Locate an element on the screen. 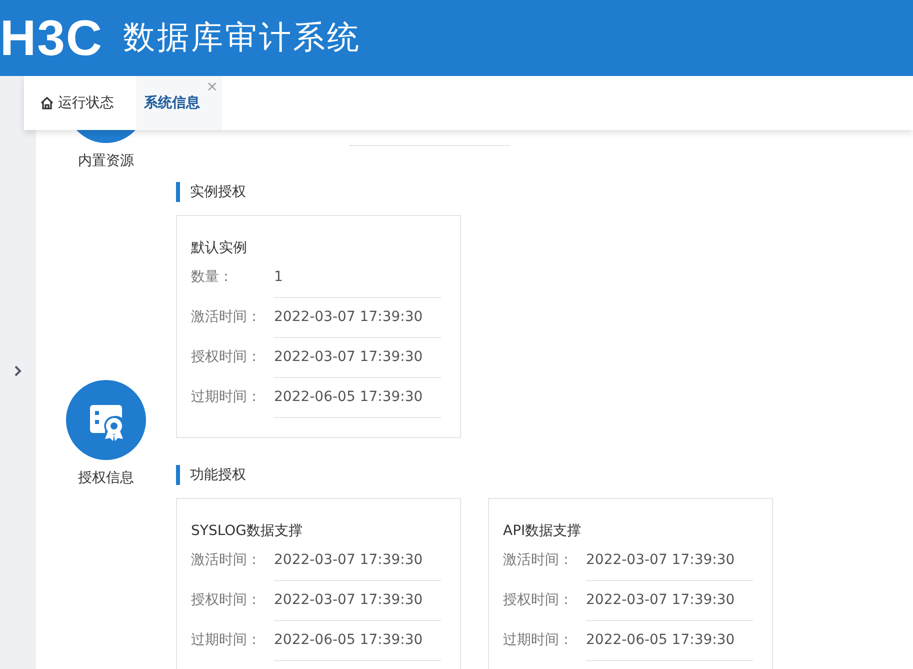 This screenshot has width=913, height=669. certificate-icon is located at coordinates (106, 420).